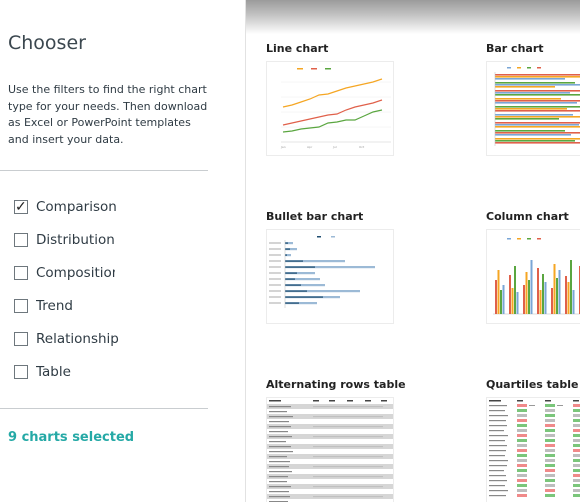 The image size is (580, 502). Describe the element at coordinates (112, 305) in the screenshot. I see `filter-trend: Trend` at that location.